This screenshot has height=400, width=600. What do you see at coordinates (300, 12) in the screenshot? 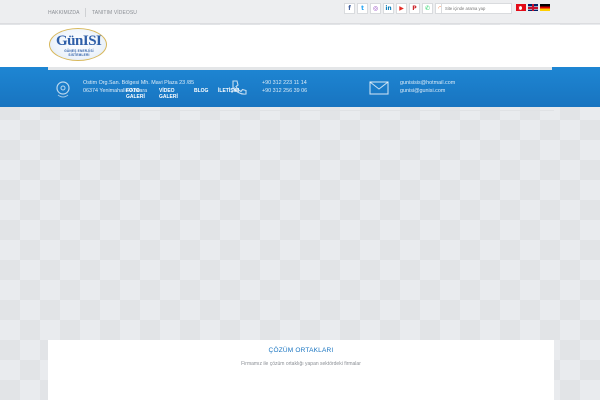
I see `top-bar: HAKKIMIZDA TANITIM VİDEOSU ft◎in▶P✆◠` at bounding box center [300, 12].